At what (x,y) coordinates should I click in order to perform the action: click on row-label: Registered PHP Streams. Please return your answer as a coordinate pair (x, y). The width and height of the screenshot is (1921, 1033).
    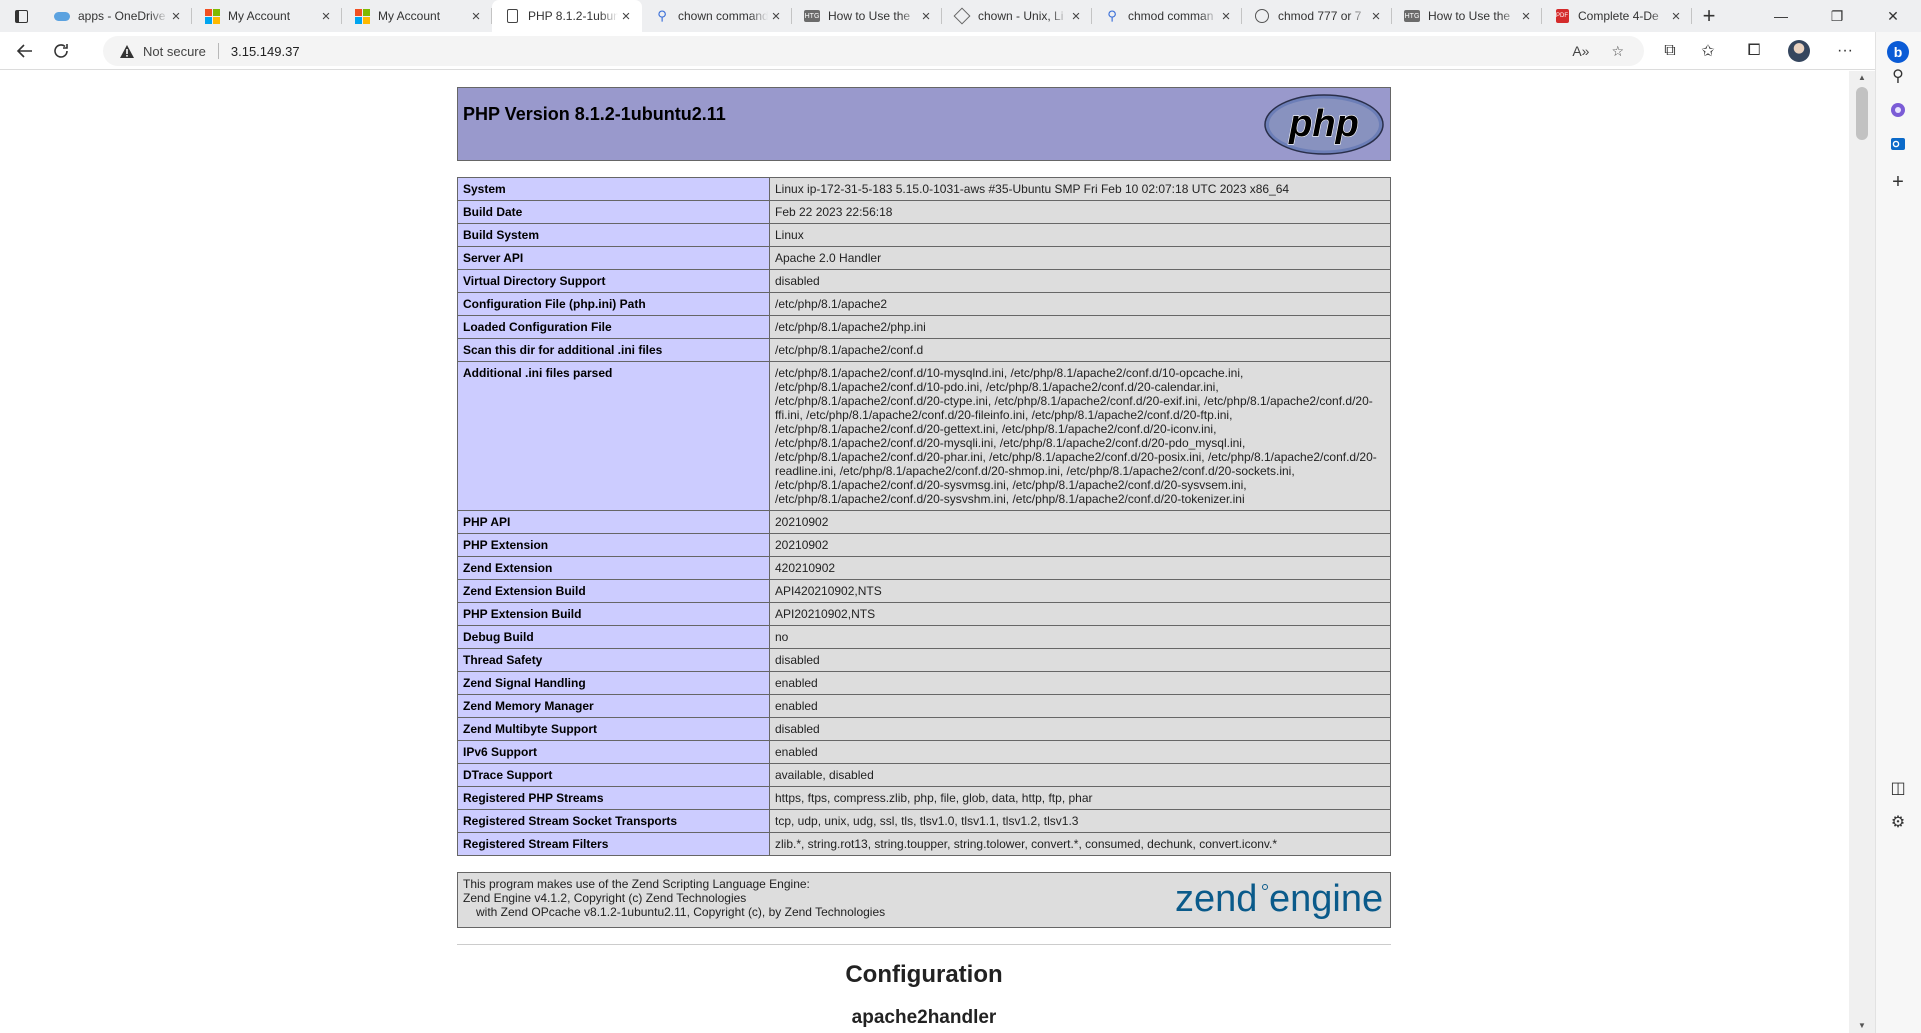
    Looking at the image, I should click on (613, 798).